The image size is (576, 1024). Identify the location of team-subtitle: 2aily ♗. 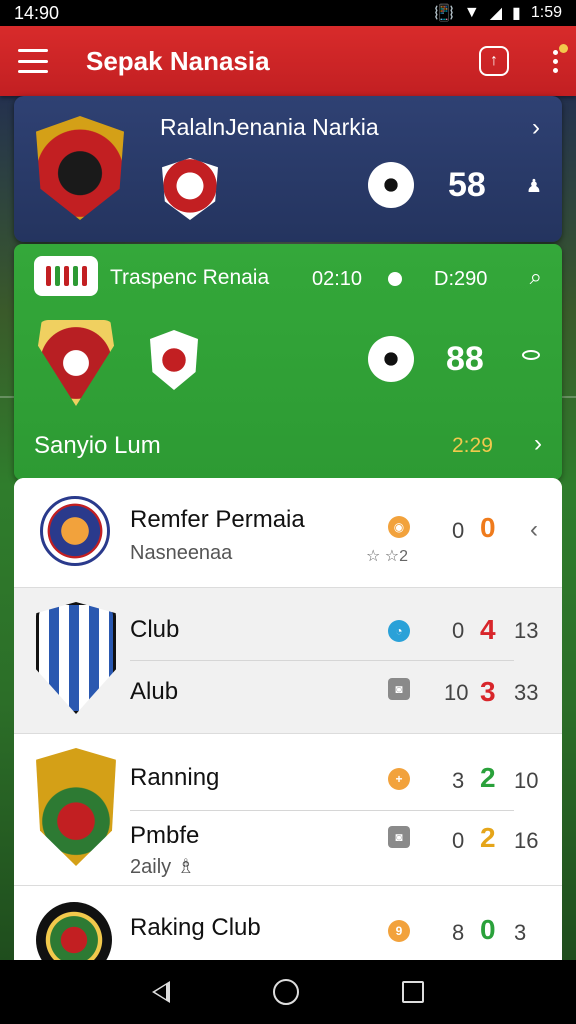
(162, 867).